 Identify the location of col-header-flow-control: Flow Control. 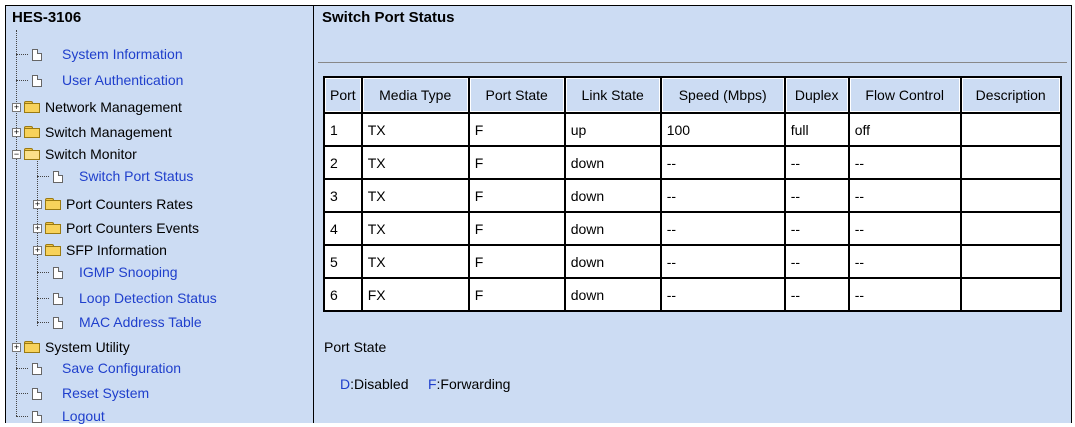
(904, 95).